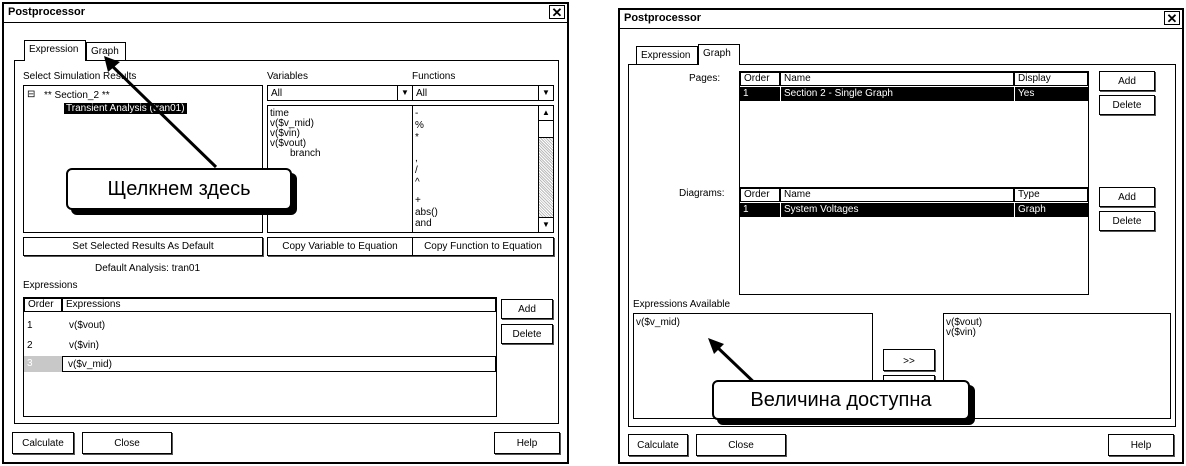 The width and height of the screenshot is (1186, 466). I want to click on close-button: Close, so click(127, 443).